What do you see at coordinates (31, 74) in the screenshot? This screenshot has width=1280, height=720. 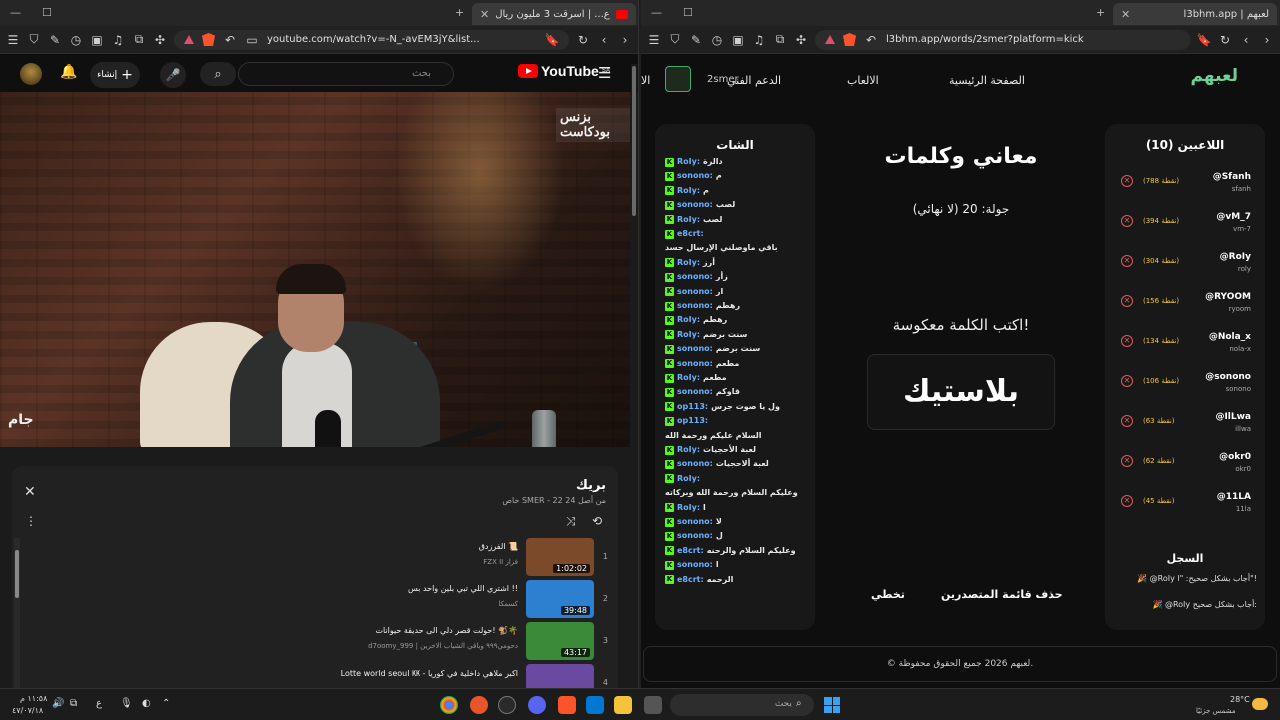 I see `account-avatar` at bounding box center [31, 74].